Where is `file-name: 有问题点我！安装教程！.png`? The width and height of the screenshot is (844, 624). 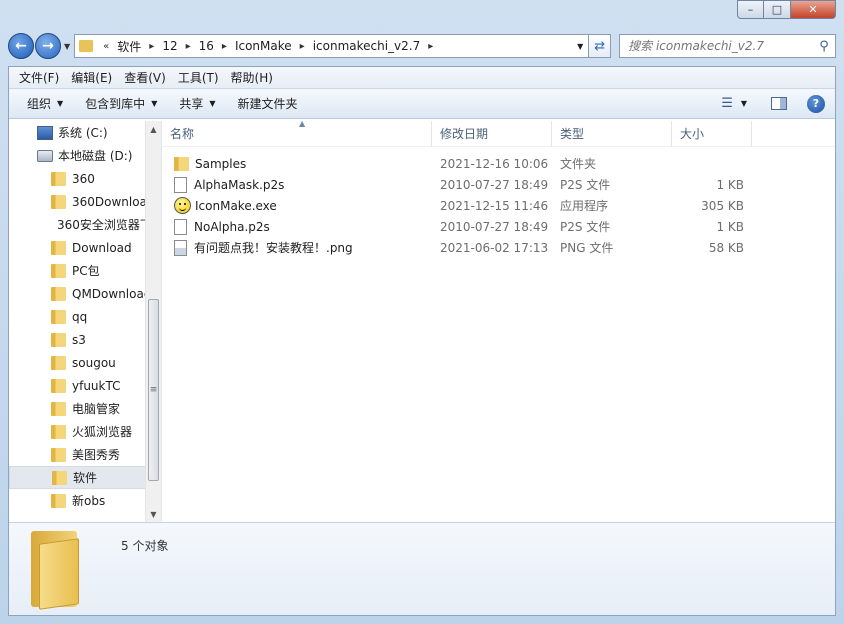
file-name: 有问题点我！安装教程！.png is located at coordinates (273, 248).